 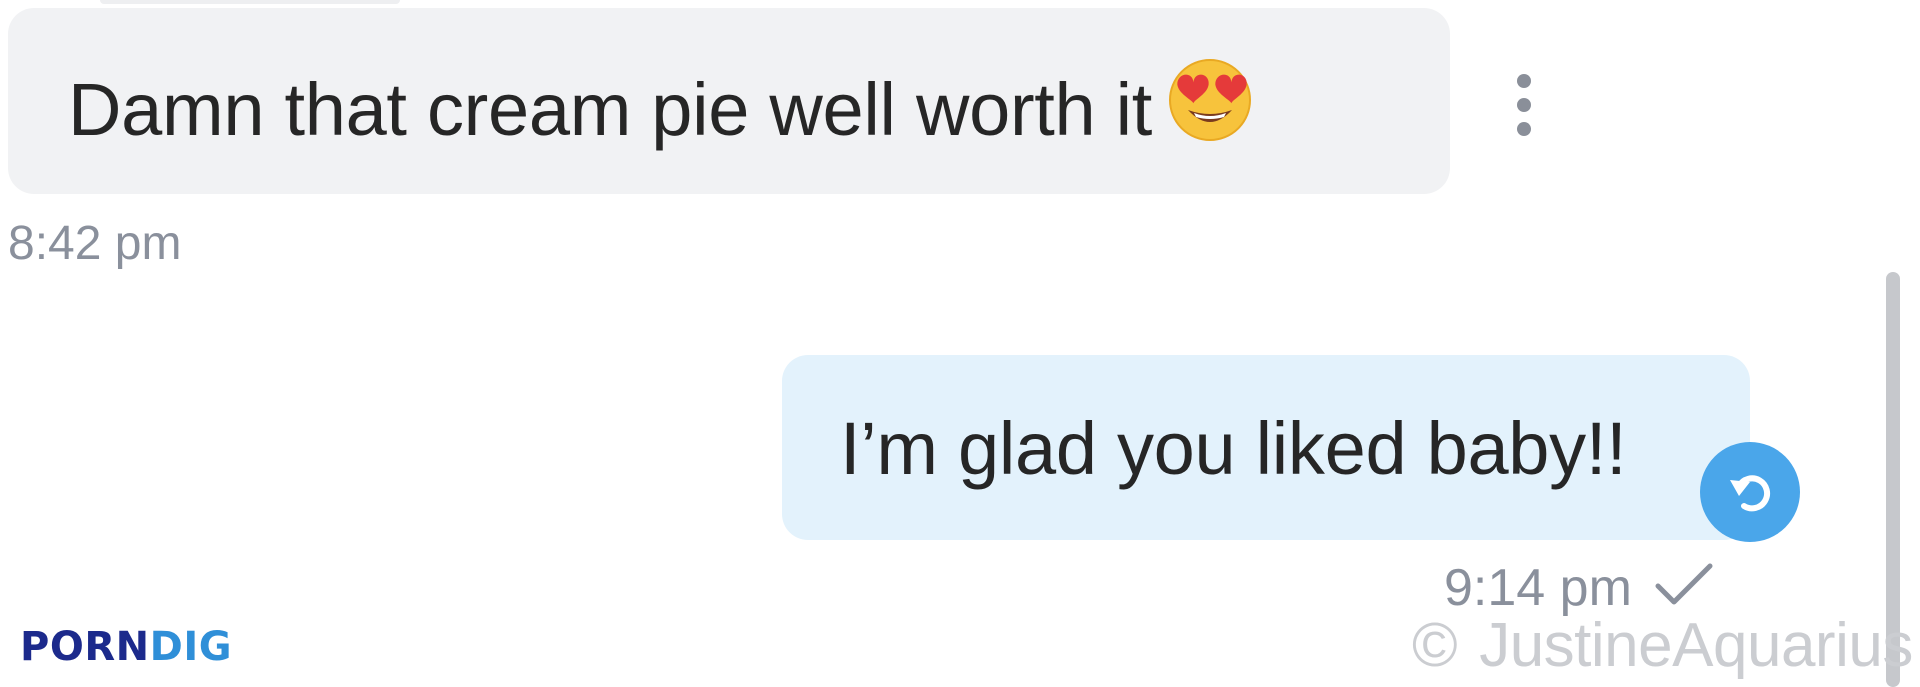 I want to click on outgoing-message-bubble: I’m glad you liked baby!!, so click(x=1266, y=447).